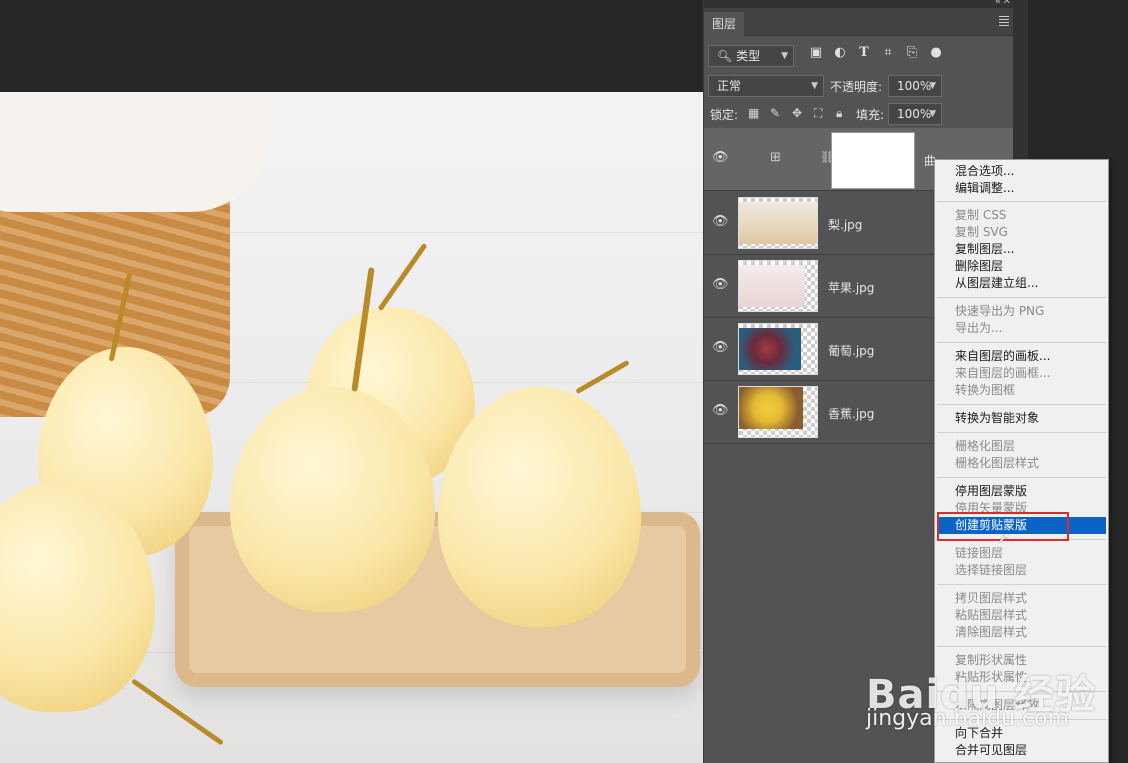 The image size is (1128, 763). What do you see at coordinates (991, 598) in the screenshot?
I see `menu-item-copy-layer-style: 拷贝图层样式` at bounding box center [991, 598].